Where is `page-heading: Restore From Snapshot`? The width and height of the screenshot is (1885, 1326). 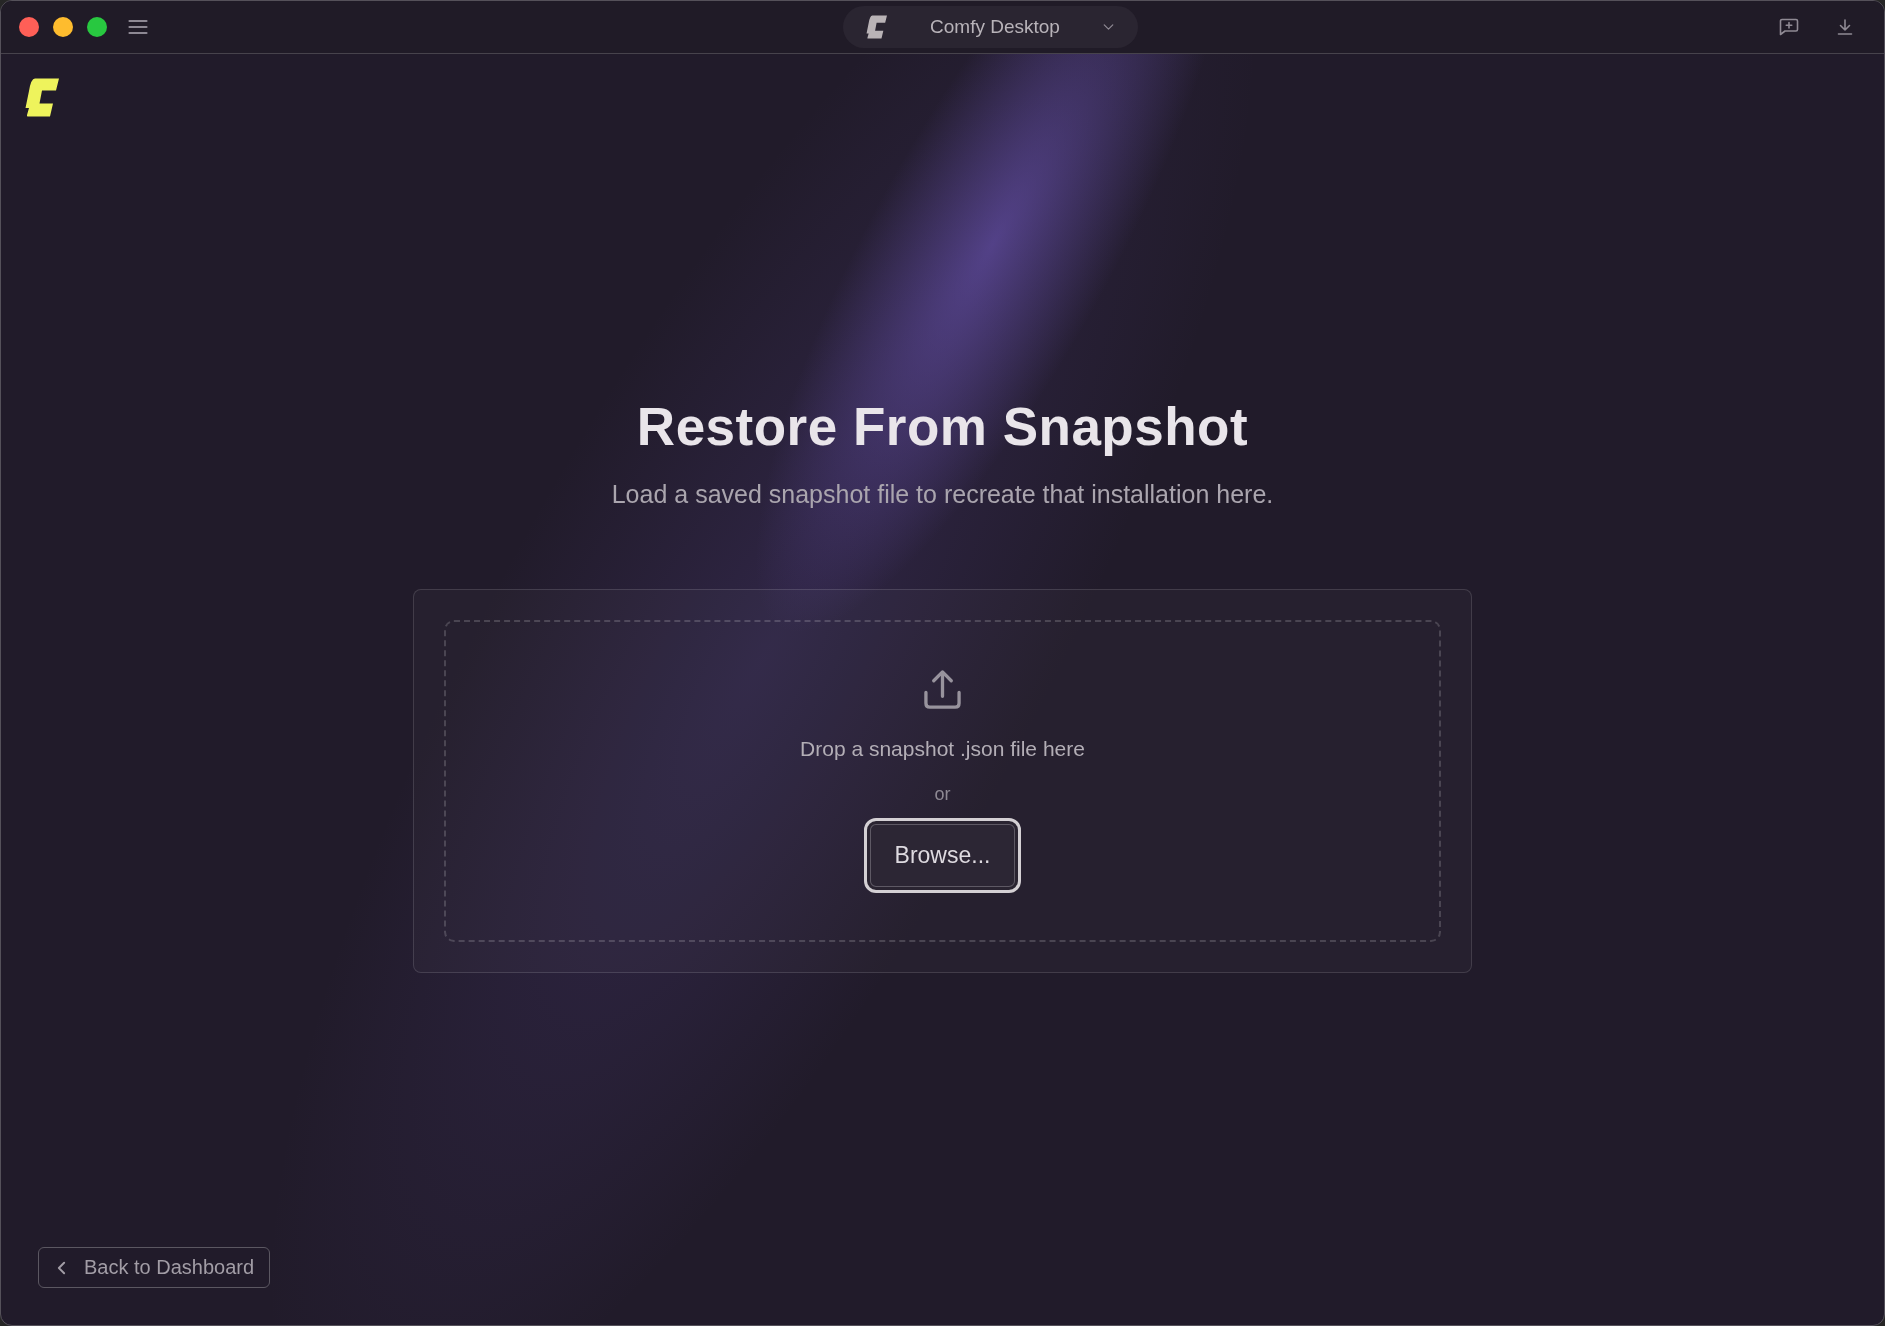 page-heading: Restore From Snapshot is located at coordinates (942, 427).